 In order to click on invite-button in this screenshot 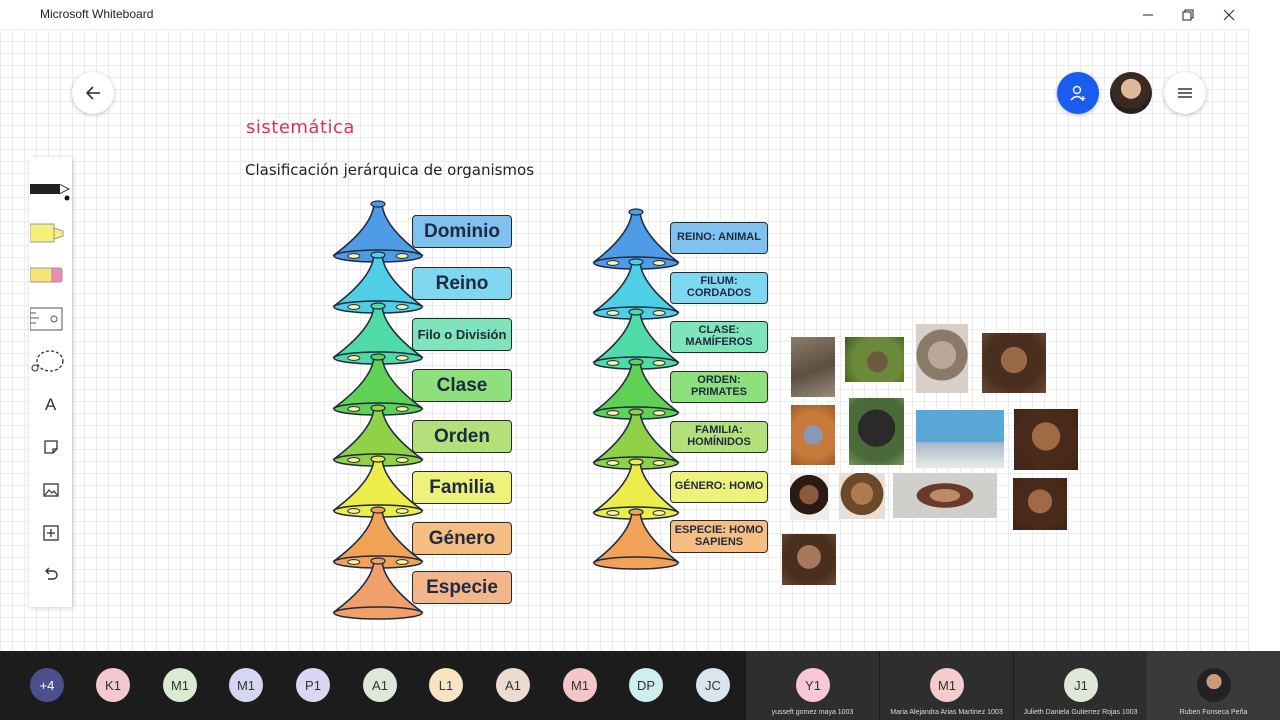, I will do `click(1078, 93)`.